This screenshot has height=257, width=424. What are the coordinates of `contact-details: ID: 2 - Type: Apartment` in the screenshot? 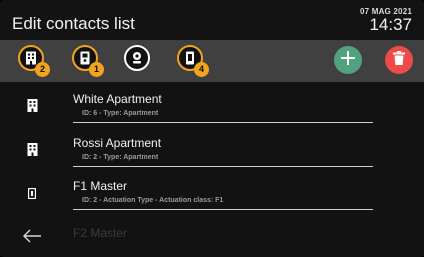 It's located at (120, 157).